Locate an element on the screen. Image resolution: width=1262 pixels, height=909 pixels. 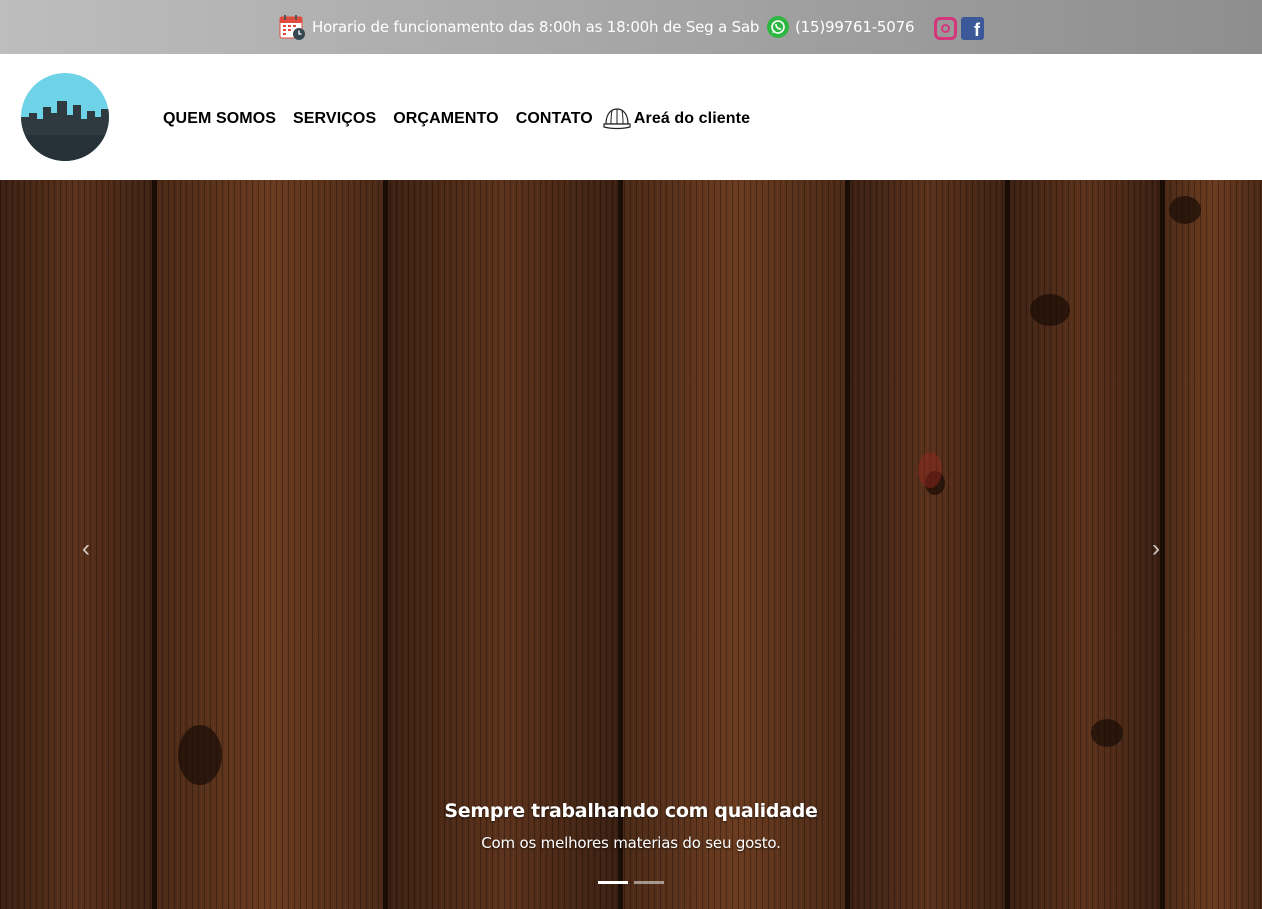
facebook-icon: f is located at coordinates (972, 28).